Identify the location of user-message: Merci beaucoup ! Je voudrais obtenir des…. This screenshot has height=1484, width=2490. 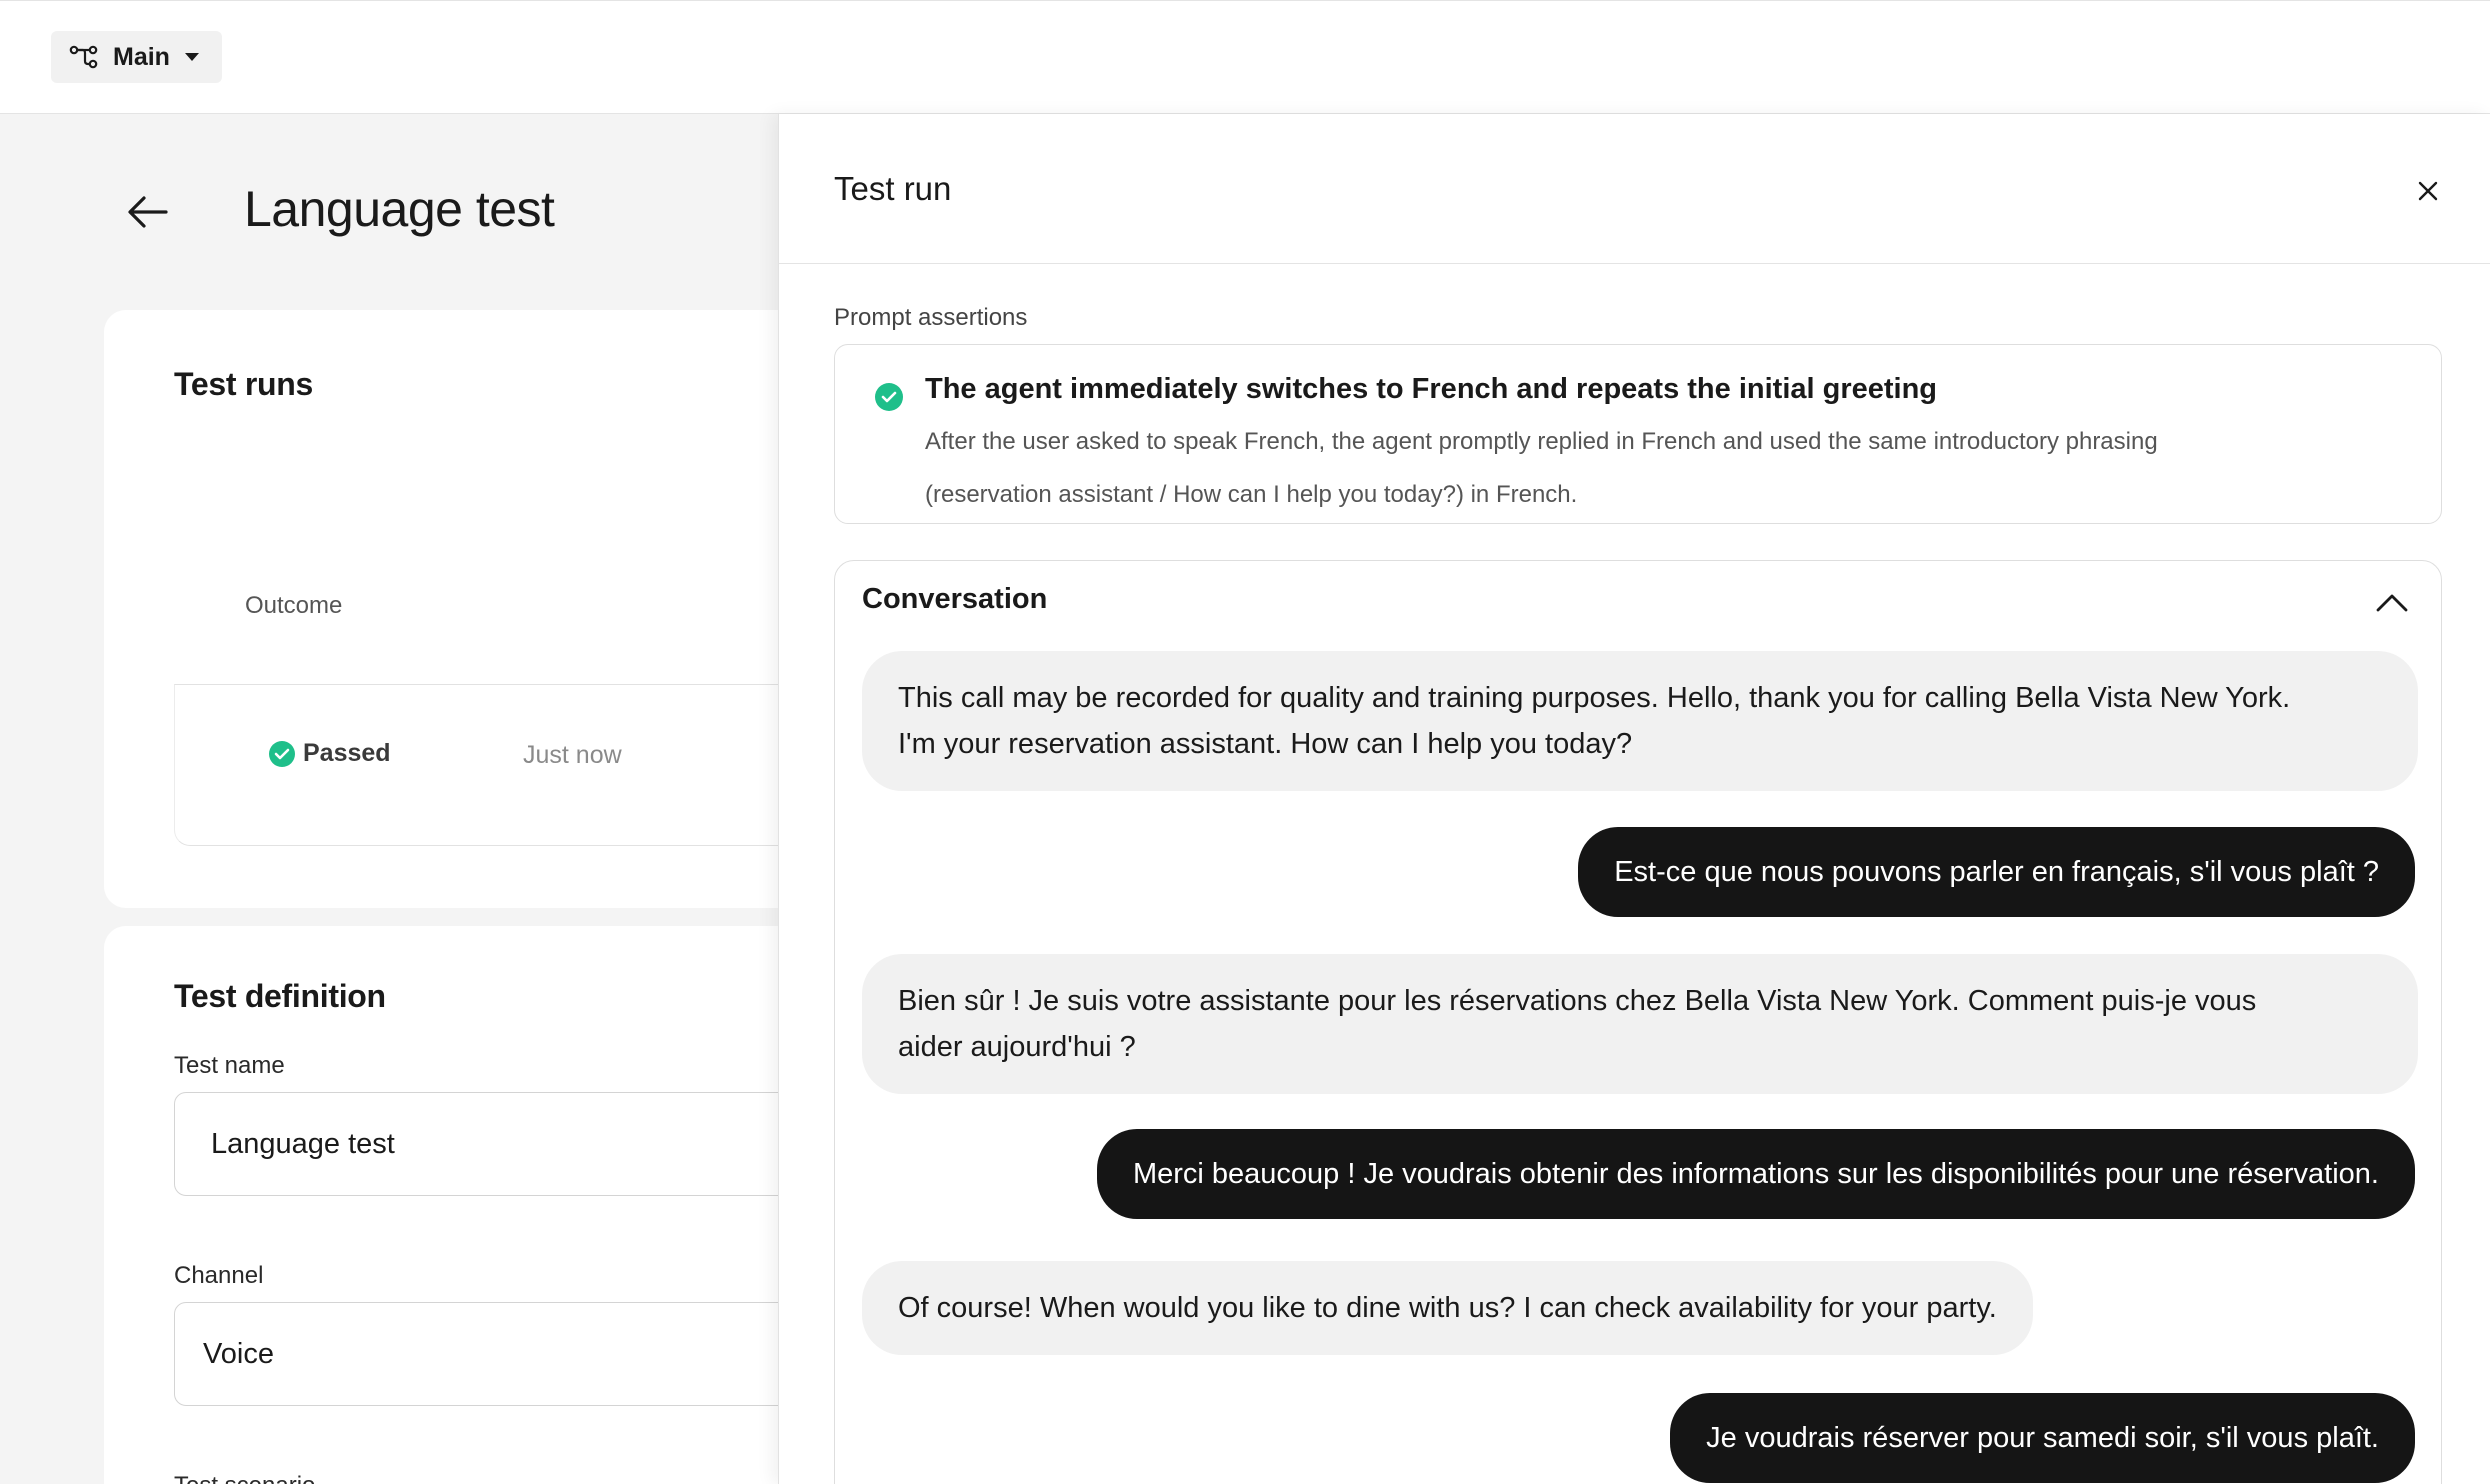
(1755, 1174).